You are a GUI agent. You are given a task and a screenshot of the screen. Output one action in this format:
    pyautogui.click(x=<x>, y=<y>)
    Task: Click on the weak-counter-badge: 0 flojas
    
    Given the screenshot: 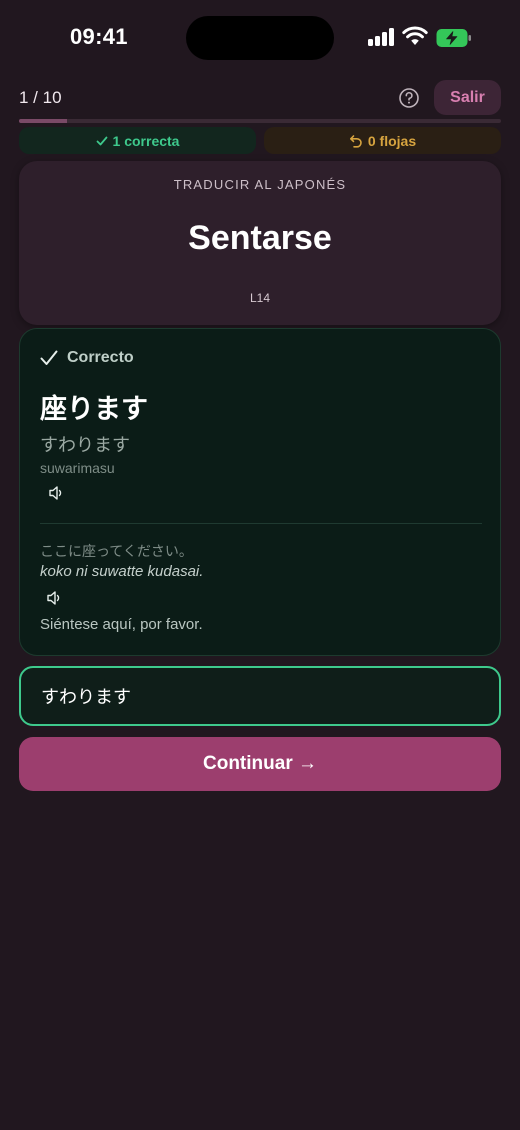 What is the action you would take?
    pyautogui.click(x=382, y=140)
    